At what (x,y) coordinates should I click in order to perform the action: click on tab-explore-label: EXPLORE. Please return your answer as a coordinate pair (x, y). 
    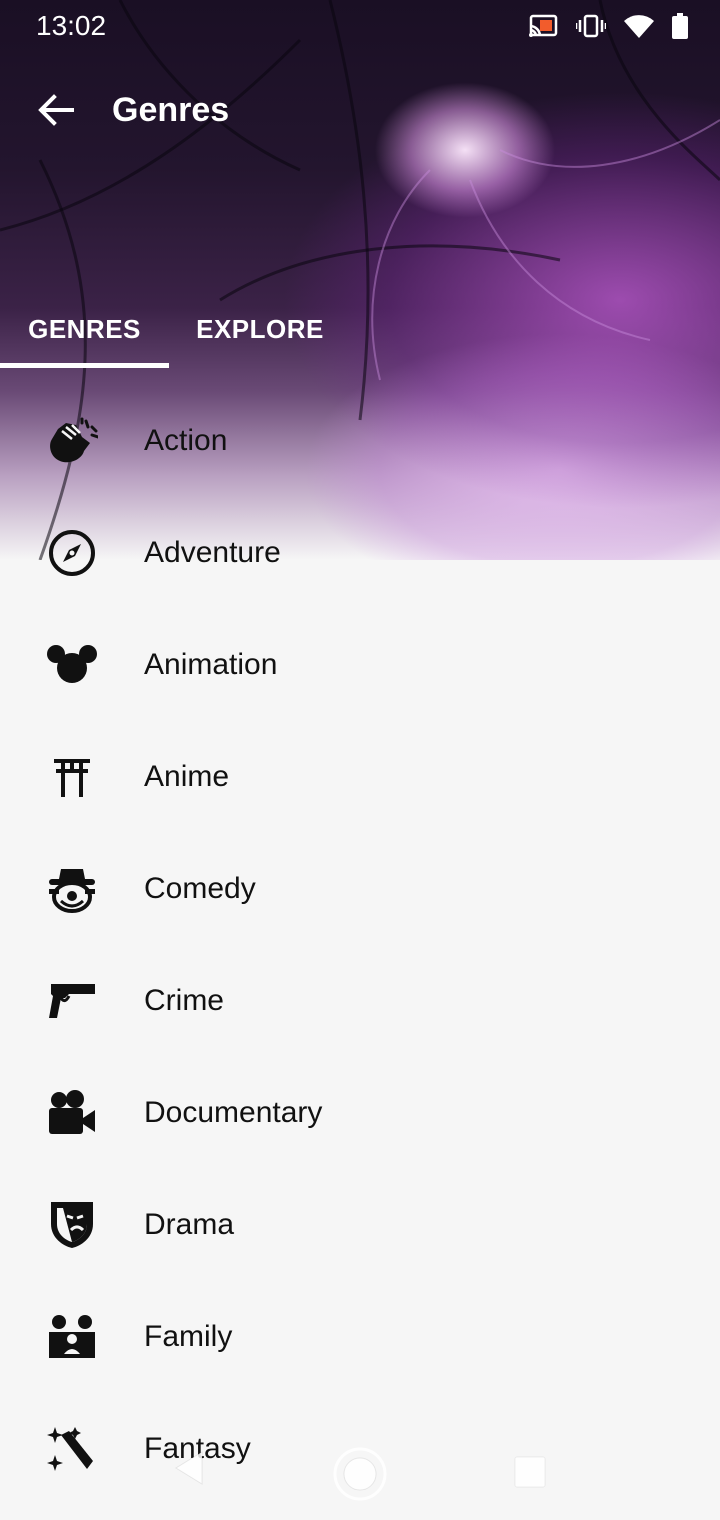
    Looking at the image, I should click on (260, 328).